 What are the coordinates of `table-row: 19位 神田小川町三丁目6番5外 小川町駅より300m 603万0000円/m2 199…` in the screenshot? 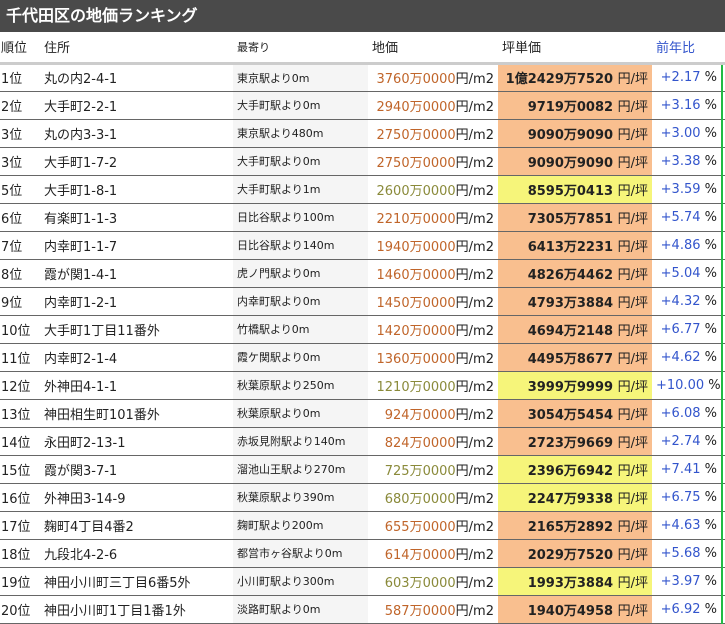 It's located at (362, 581).